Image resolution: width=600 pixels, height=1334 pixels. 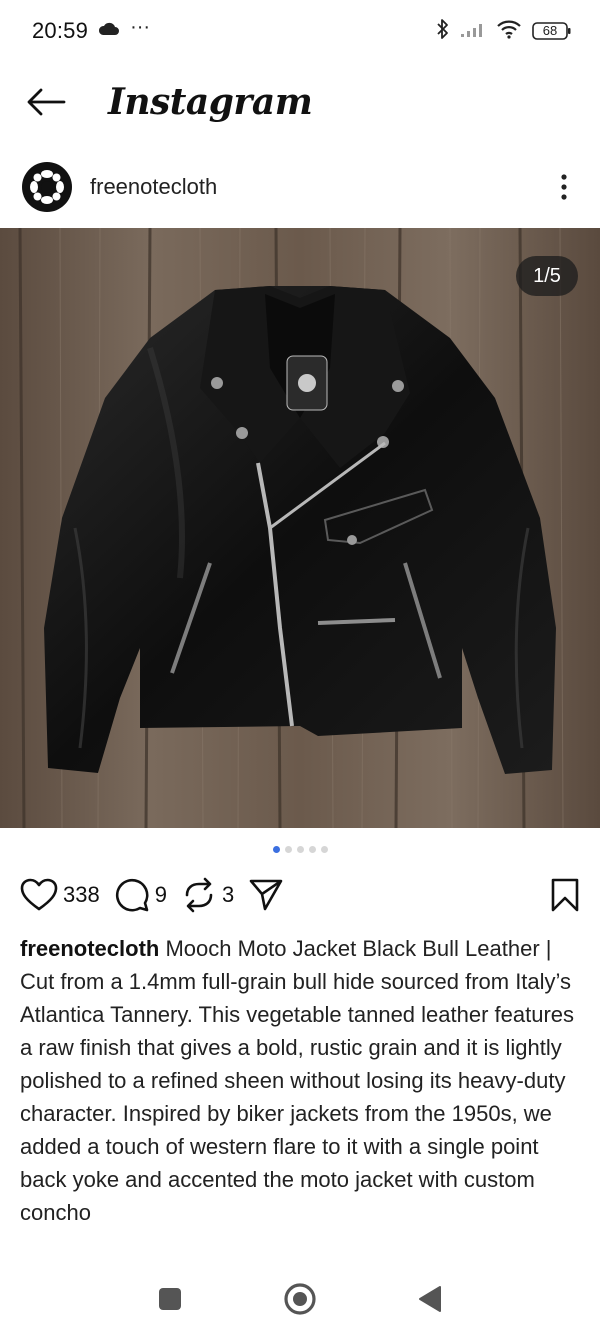 I want to click on cloud-icon, so click(x=109, y=31).